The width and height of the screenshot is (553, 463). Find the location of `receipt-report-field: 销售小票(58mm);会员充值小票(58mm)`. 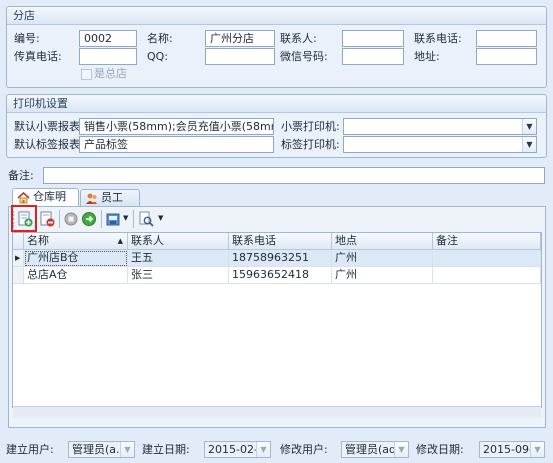

receipt-report-field: 销售小票(58mm);会员充值小票(58mm) is located at coordinates (176, 126).